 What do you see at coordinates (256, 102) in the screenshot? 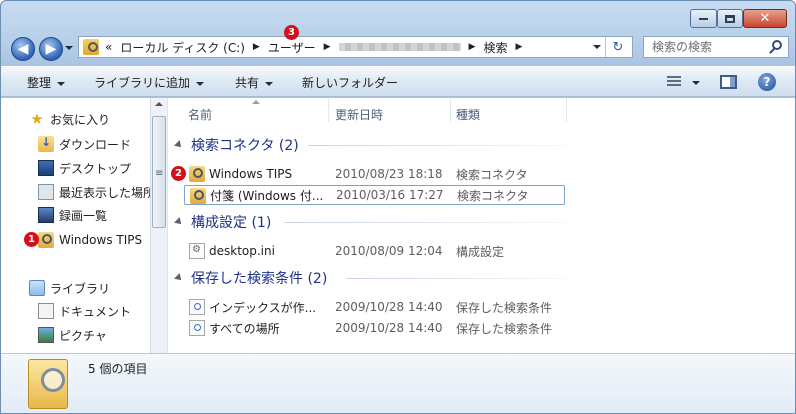
I see `sort-ascending-icon` at bounding box center [256, 102].